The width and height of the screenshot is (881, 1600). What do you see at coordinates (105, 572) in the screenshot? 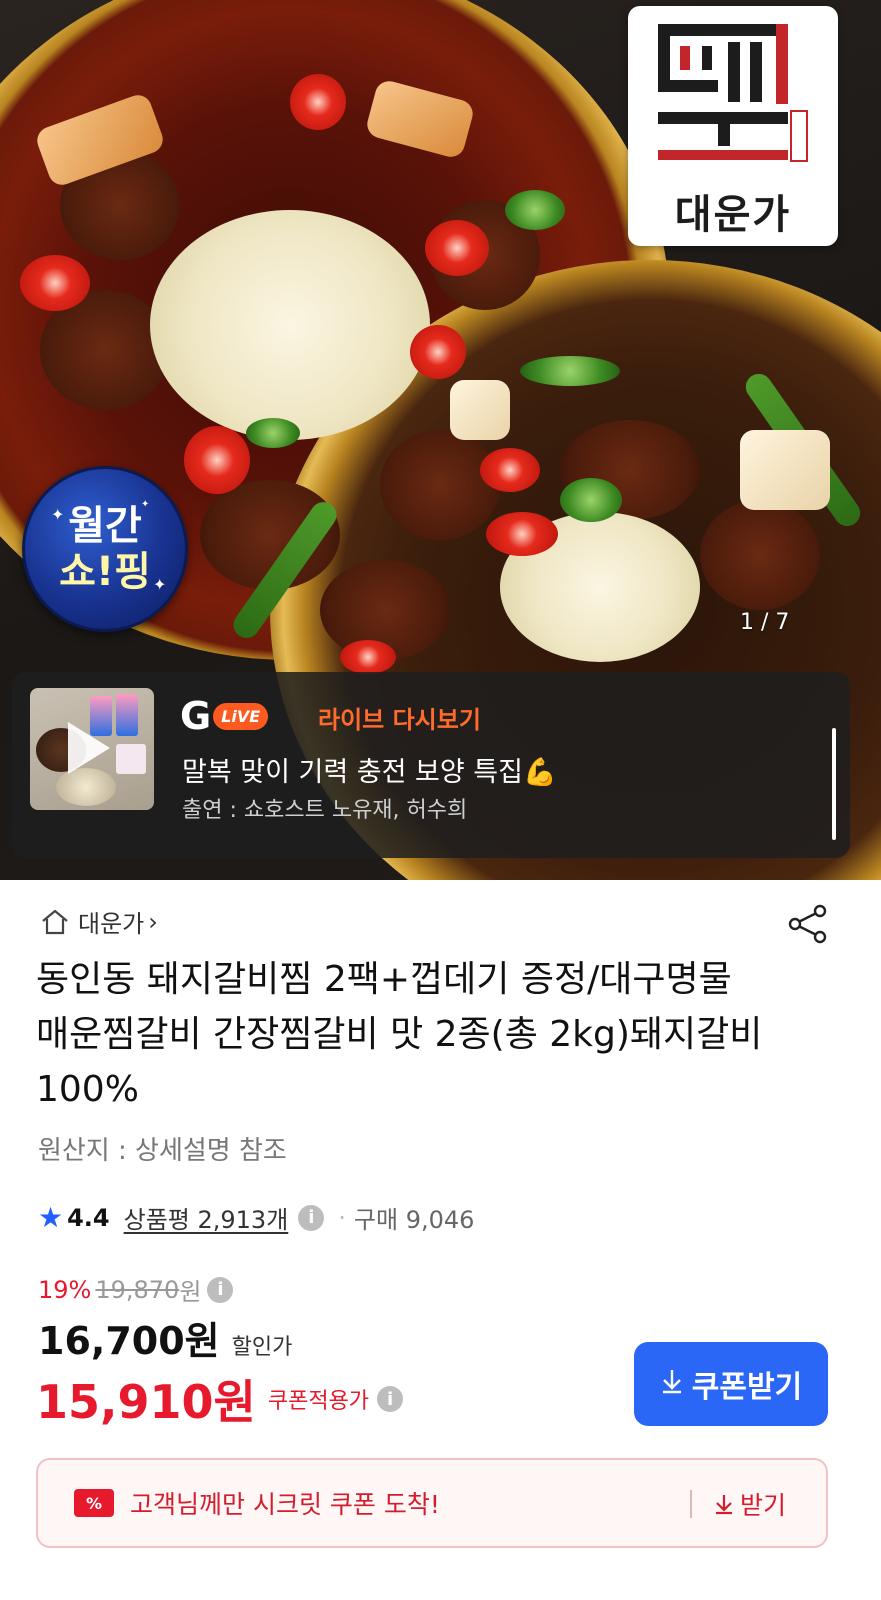
I see `badge-line-2: 쇼!핑` at bounding box center [105, 572].